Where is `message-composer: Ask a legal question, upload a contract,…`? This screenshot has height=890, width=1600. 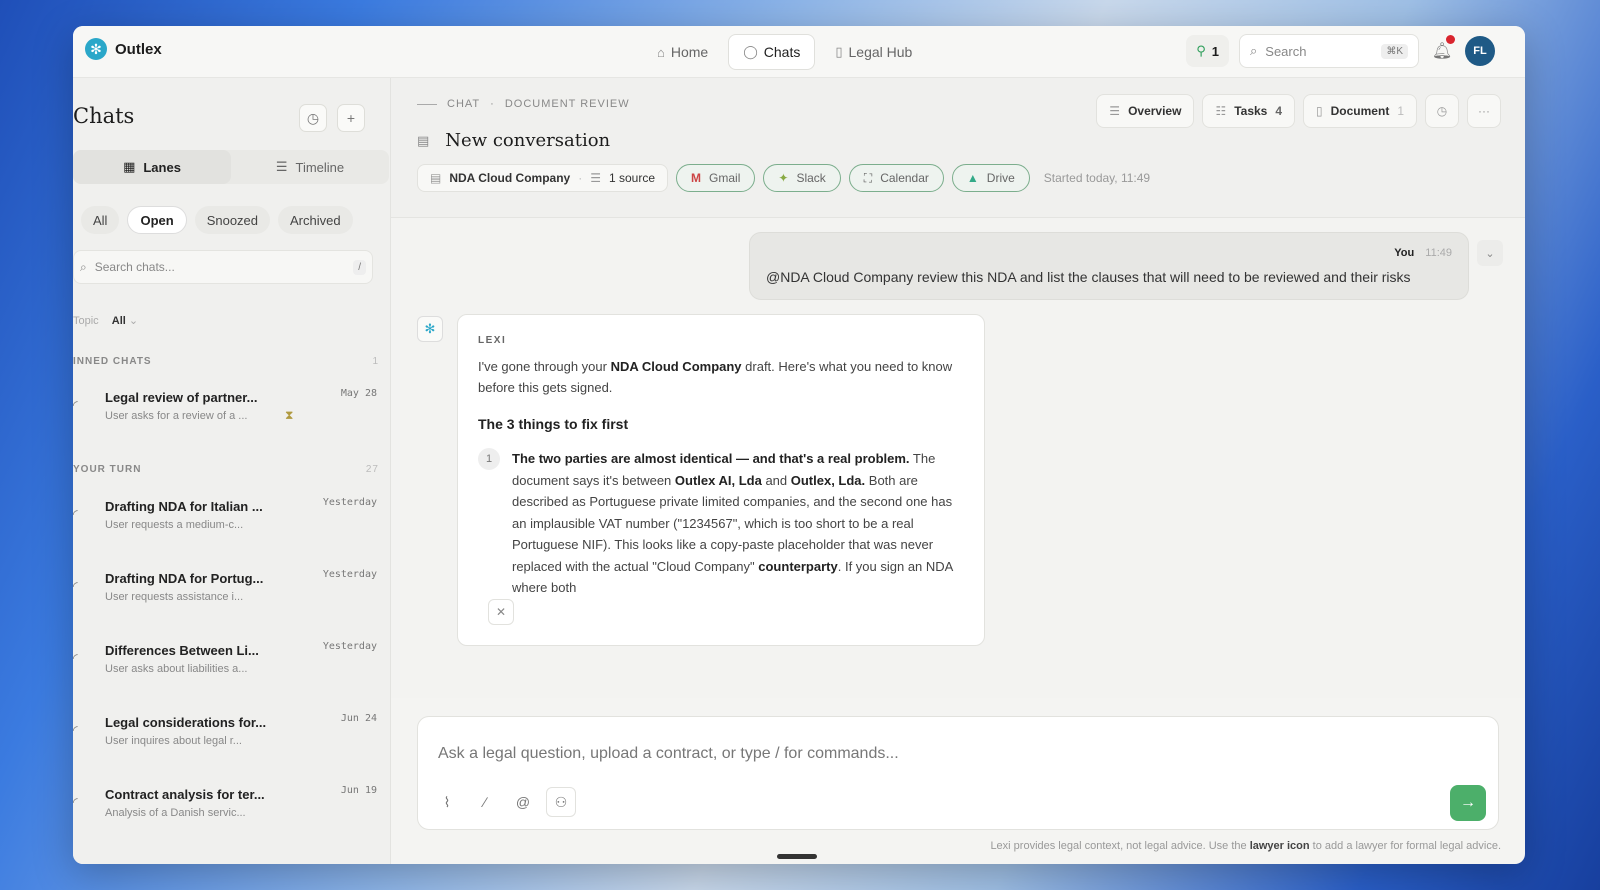 message-composer: Ask a legal question, upload a contract,… is located at coordinates (958, 773).